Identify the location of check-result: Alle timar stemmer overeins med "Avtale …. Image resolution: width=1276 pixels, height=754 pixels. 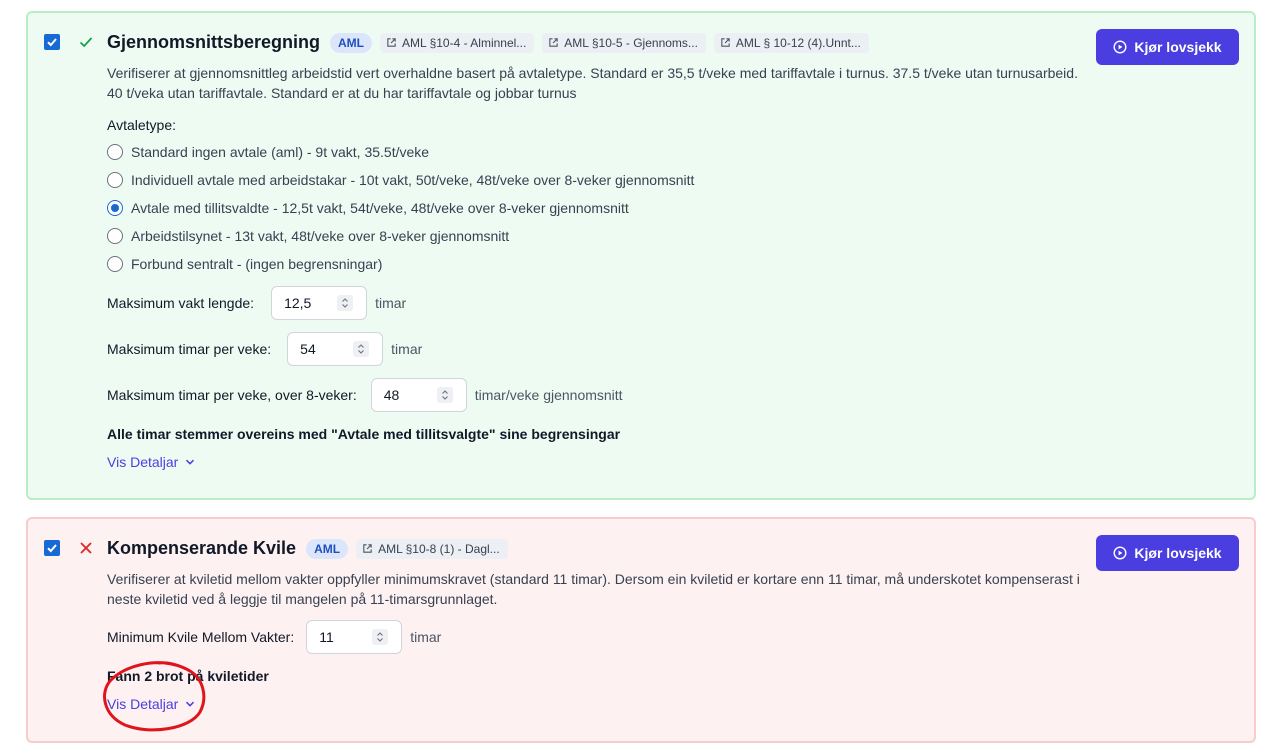
(364, 434).